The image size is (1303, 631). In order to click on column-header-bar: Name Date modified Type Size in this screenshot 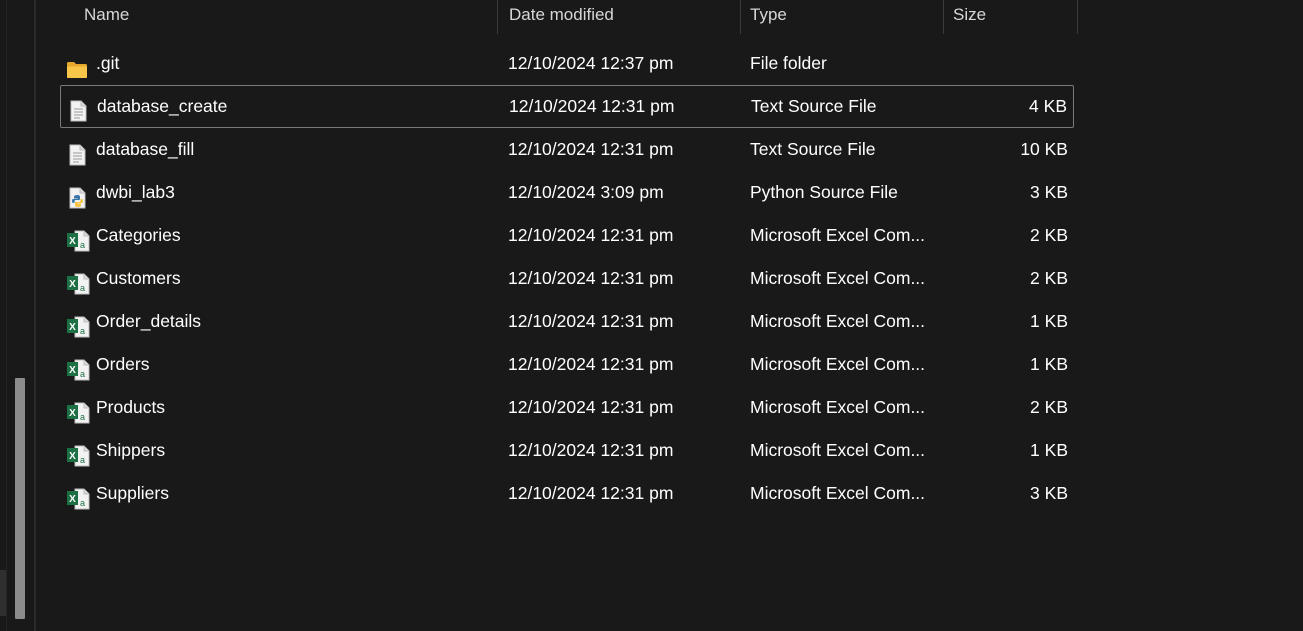, I will do `click(669, 17)`.